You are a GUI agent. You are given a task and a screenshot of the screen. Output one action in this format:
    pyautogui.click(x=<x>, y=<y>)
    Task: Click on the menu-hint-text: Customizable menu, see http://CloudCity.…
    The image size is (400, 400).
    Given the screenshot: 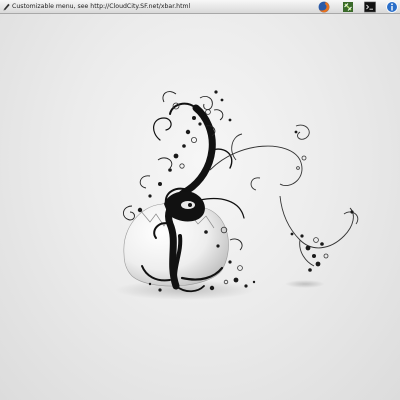 What is the action you would take?
    pyautogui.click(x=101, y=7)
    